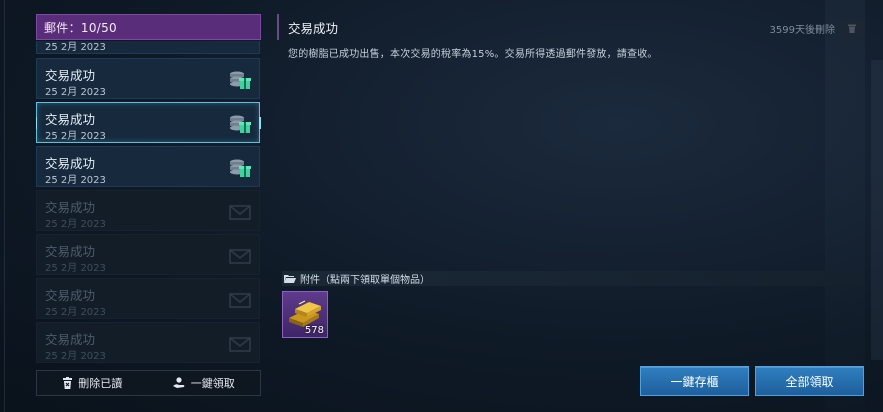 This screenshot has height=412, width=883. I want to click on expire-text: 3599天後刪除, so click(802, 30).